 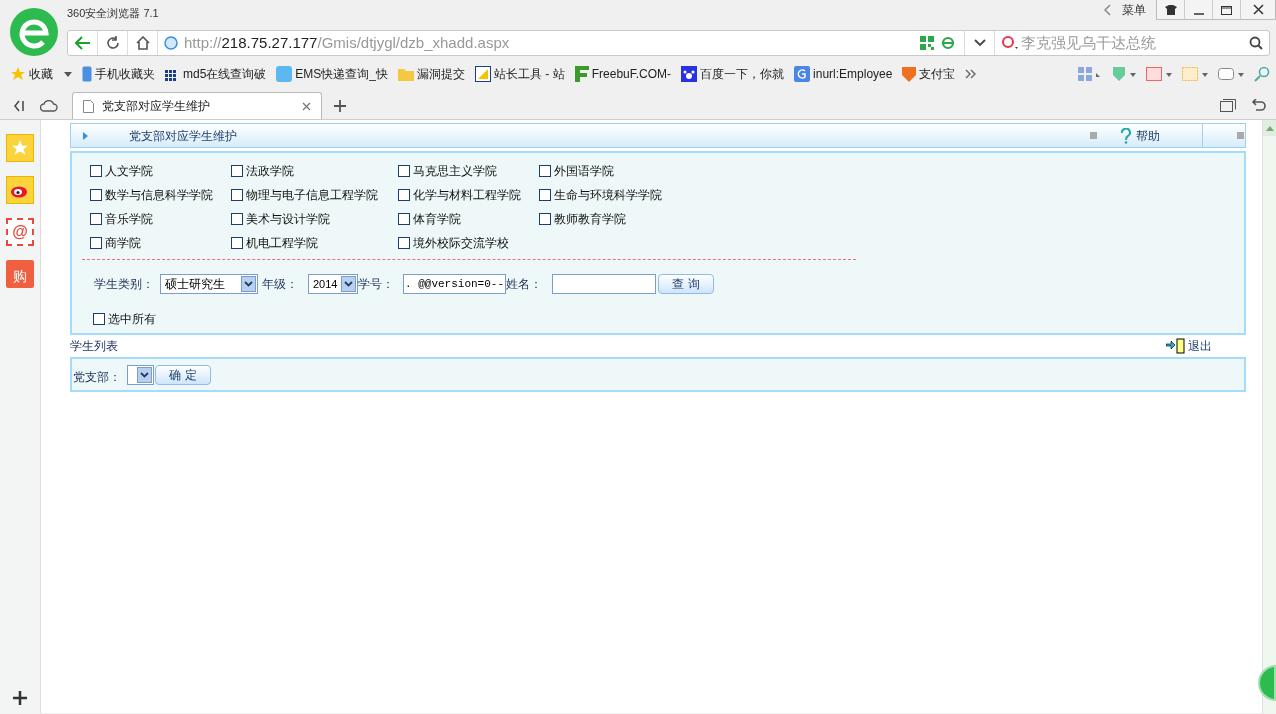 What do you see at coordinates (604, 284) in the screenshot?
I see `name-field` at bounding box center [604, 284].